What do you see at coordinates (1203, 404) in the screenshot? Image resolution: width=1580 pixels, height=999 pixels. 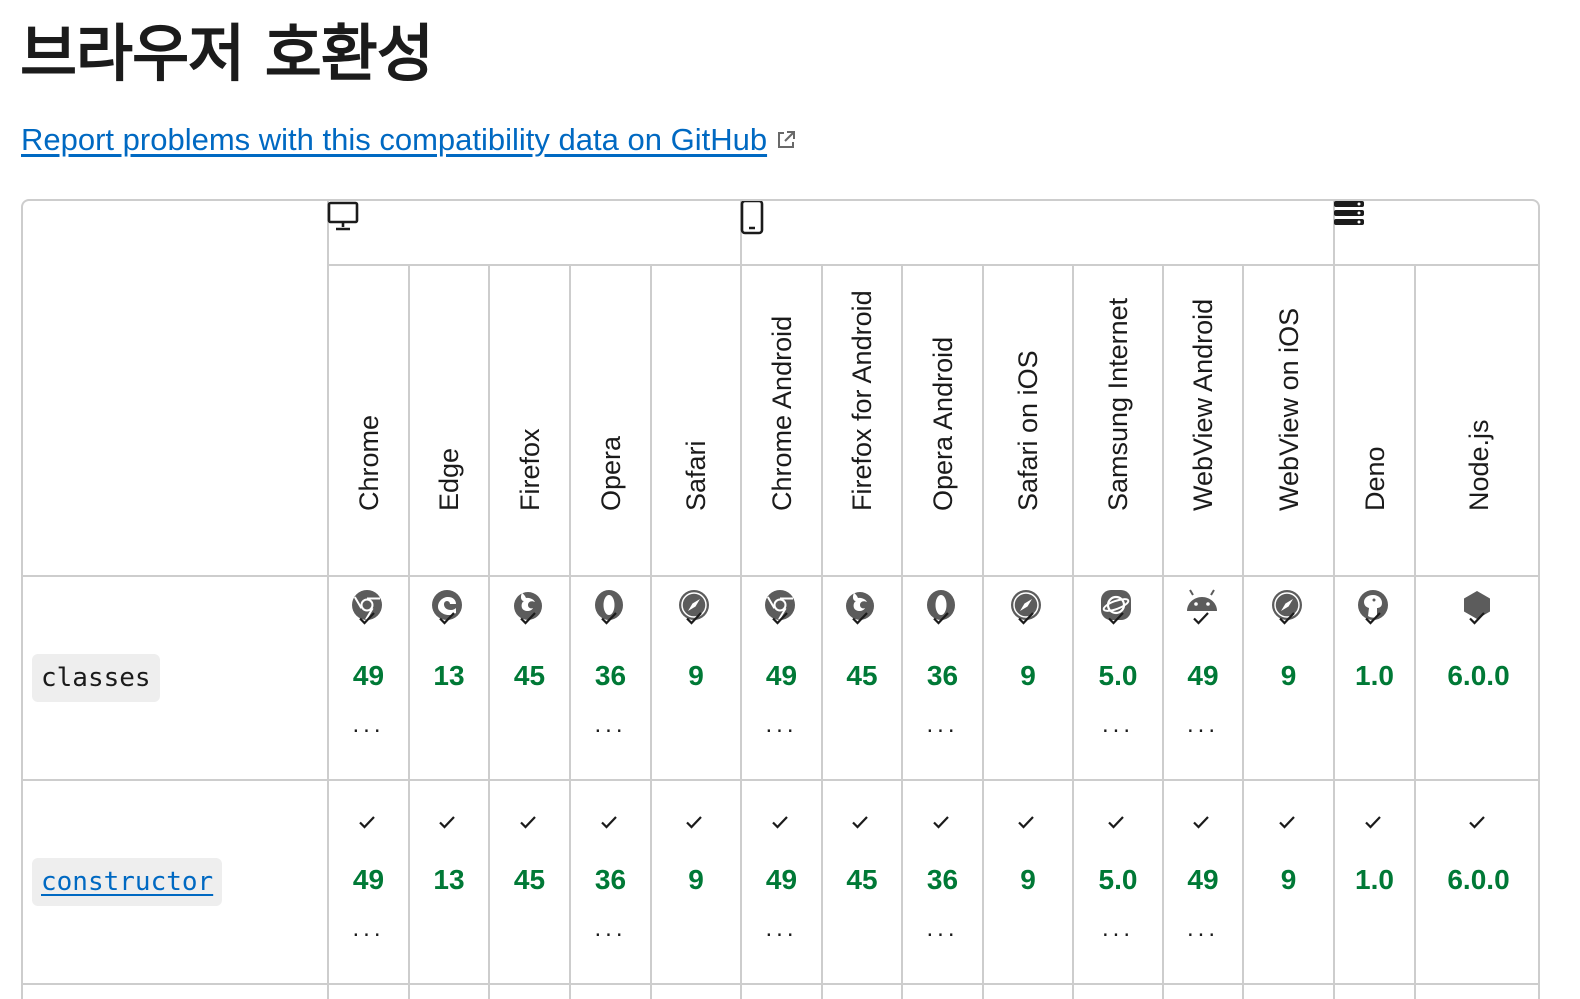 I see `browser-name: WebView Android` at bounding box center [1203, 404].